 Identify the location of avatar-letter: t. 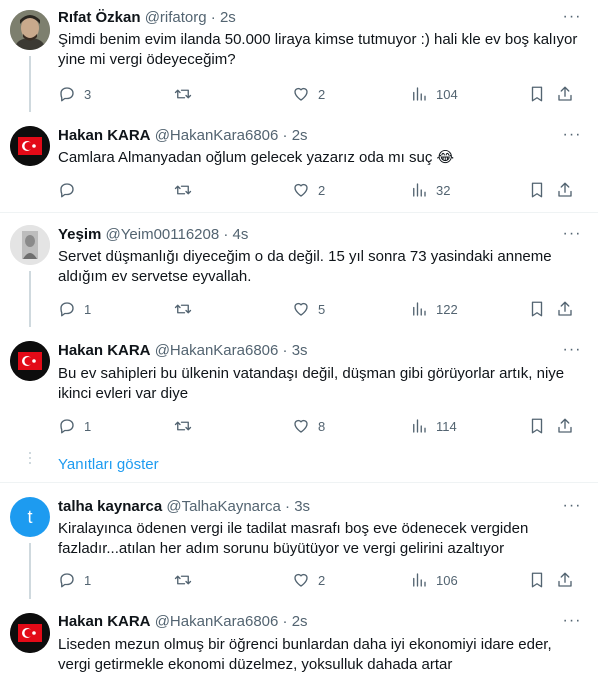
(30, 517).